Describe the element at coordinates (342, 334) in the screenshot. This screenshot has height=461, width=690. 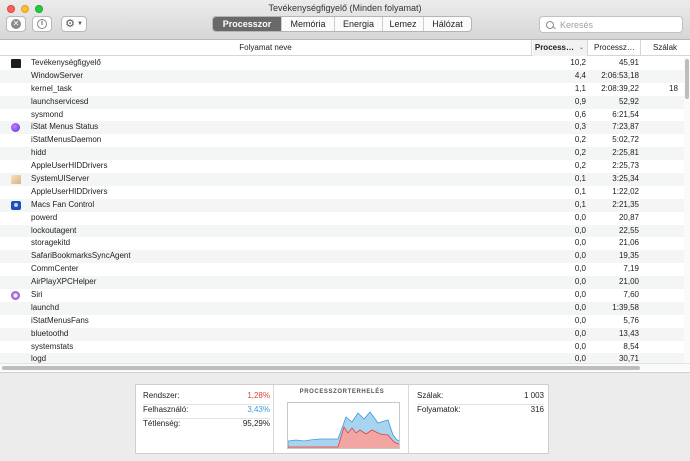
I see `table-row: bluetoothd 0,0 13,43` at that location.